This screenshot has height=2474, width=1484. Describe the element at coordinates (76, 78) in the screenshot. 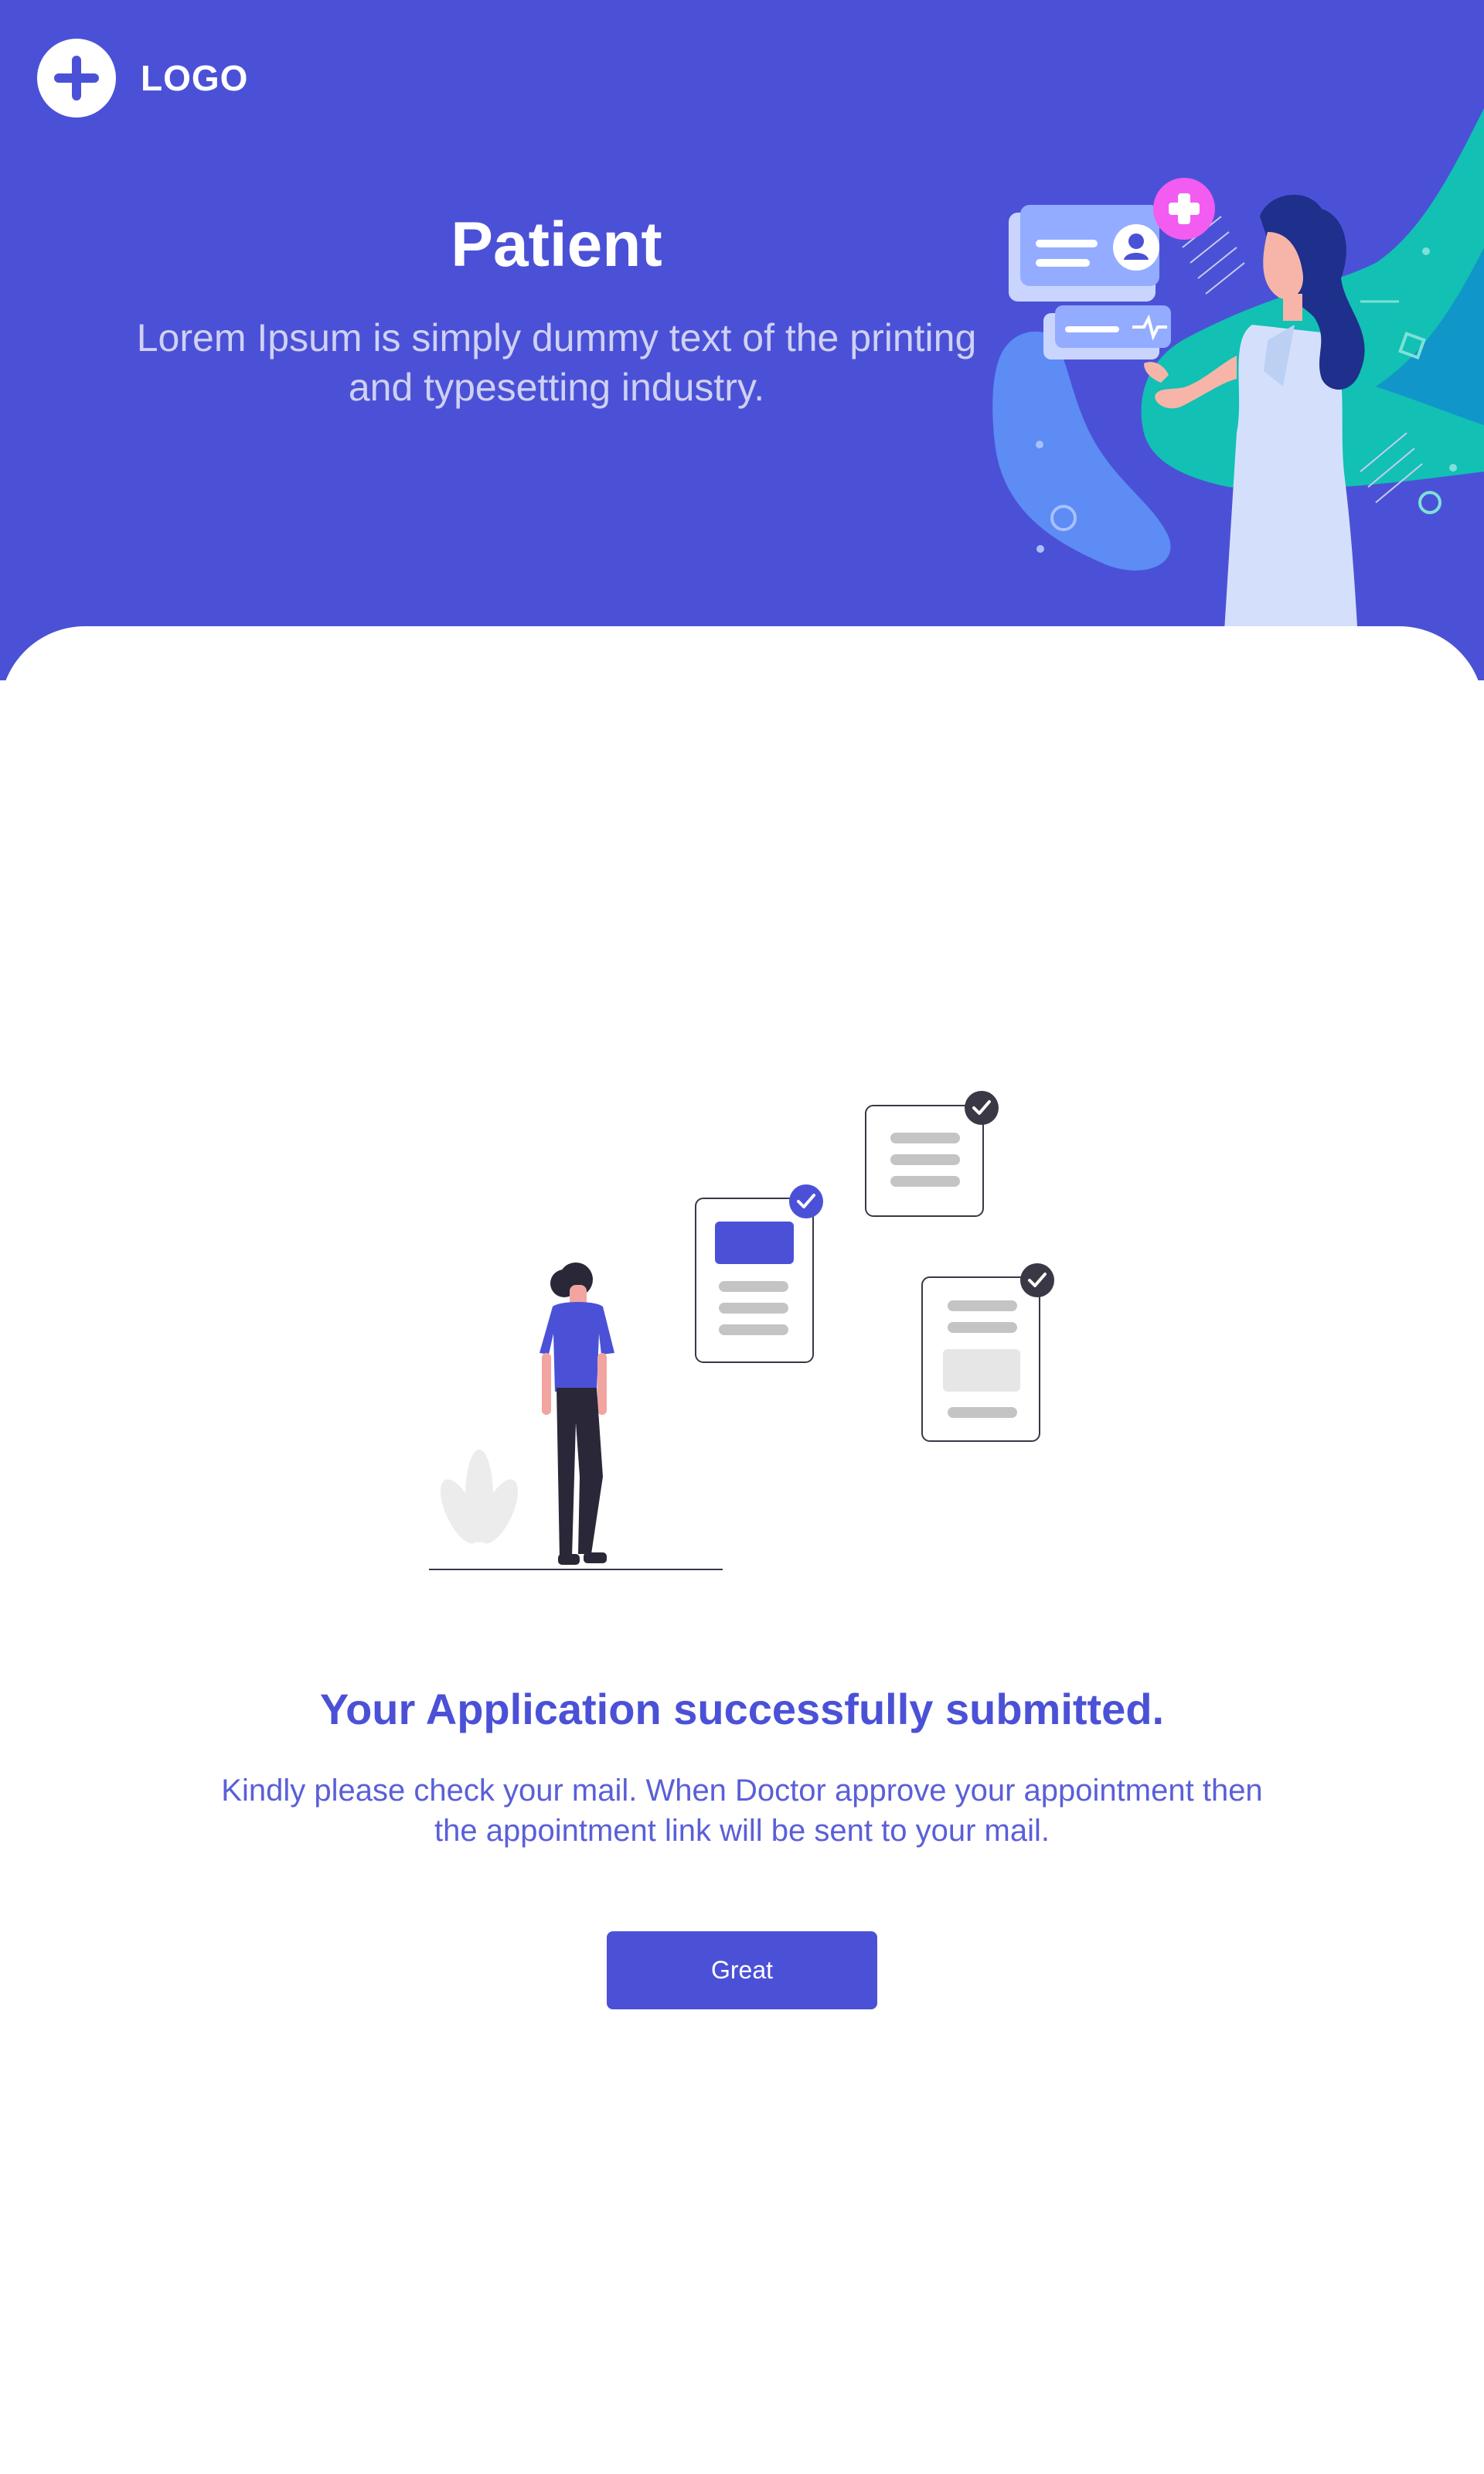

I see `plus-circle-icon` at that location.